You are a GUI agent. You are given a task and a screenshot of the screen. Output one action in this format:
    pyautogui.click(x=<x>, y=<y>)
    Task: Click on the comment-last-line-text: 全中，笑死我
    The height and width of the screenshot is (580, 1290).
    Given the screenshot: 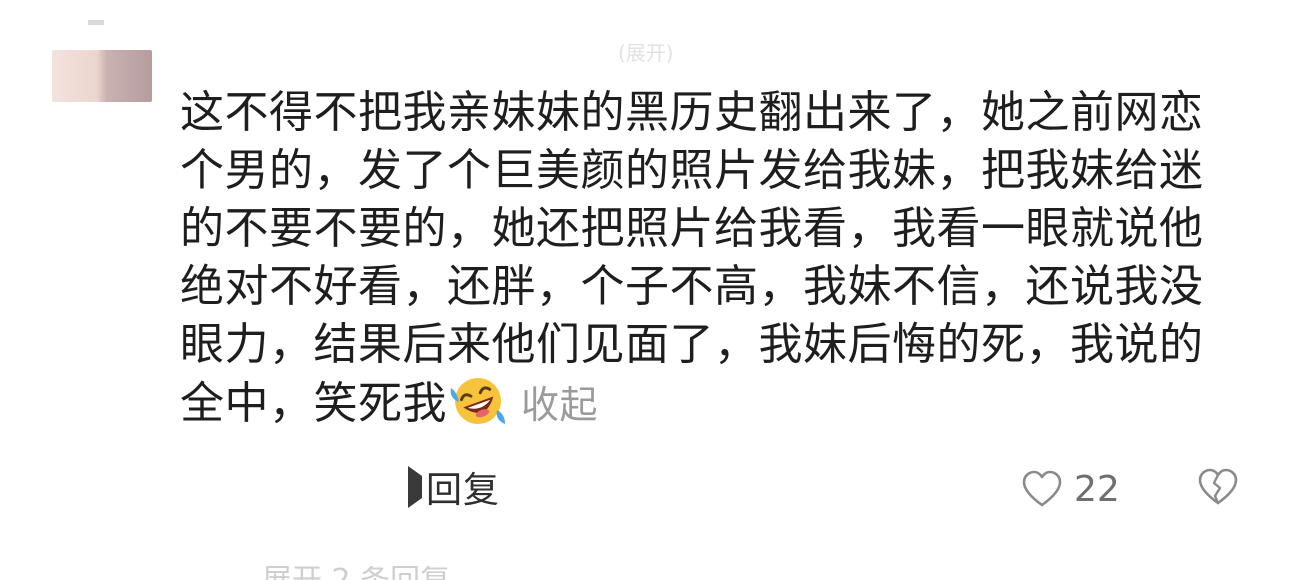 What is the action you would take?
    pyautogui.click(x=313, y=403)
    